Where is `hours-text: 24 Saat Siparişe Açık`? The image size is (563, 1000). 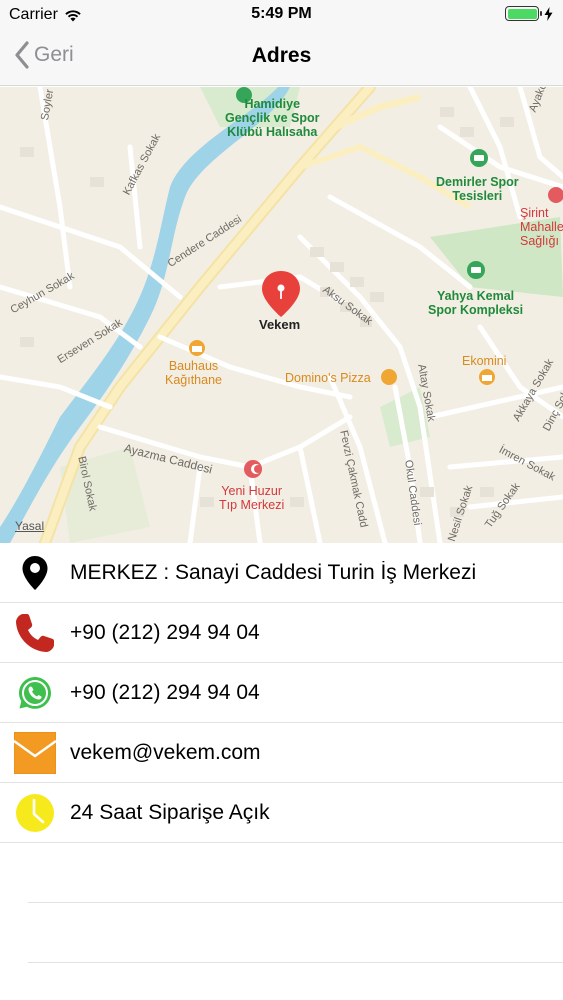
hours-text: 24 Saat Siparişe Açık is located at coordinates (170, 812).